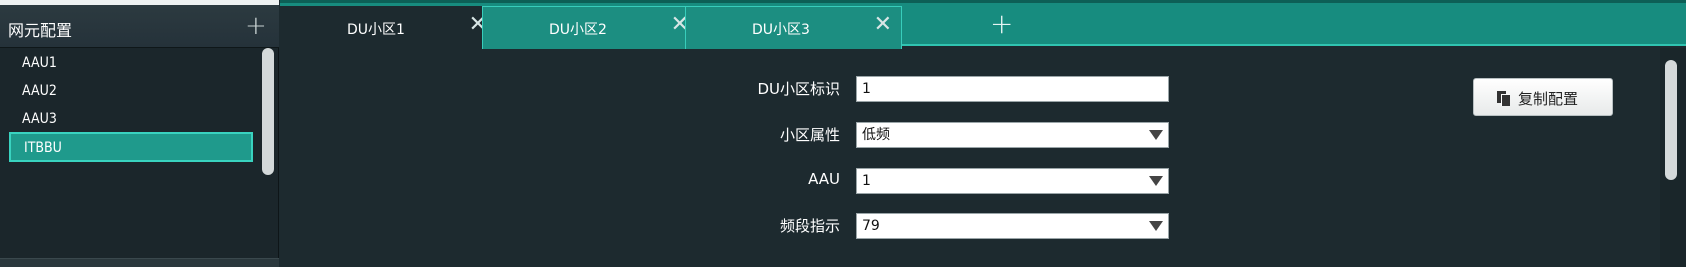 This screenshot has width=1686, height=267. I want to click on right-scrollbar, so click(1671, 120).